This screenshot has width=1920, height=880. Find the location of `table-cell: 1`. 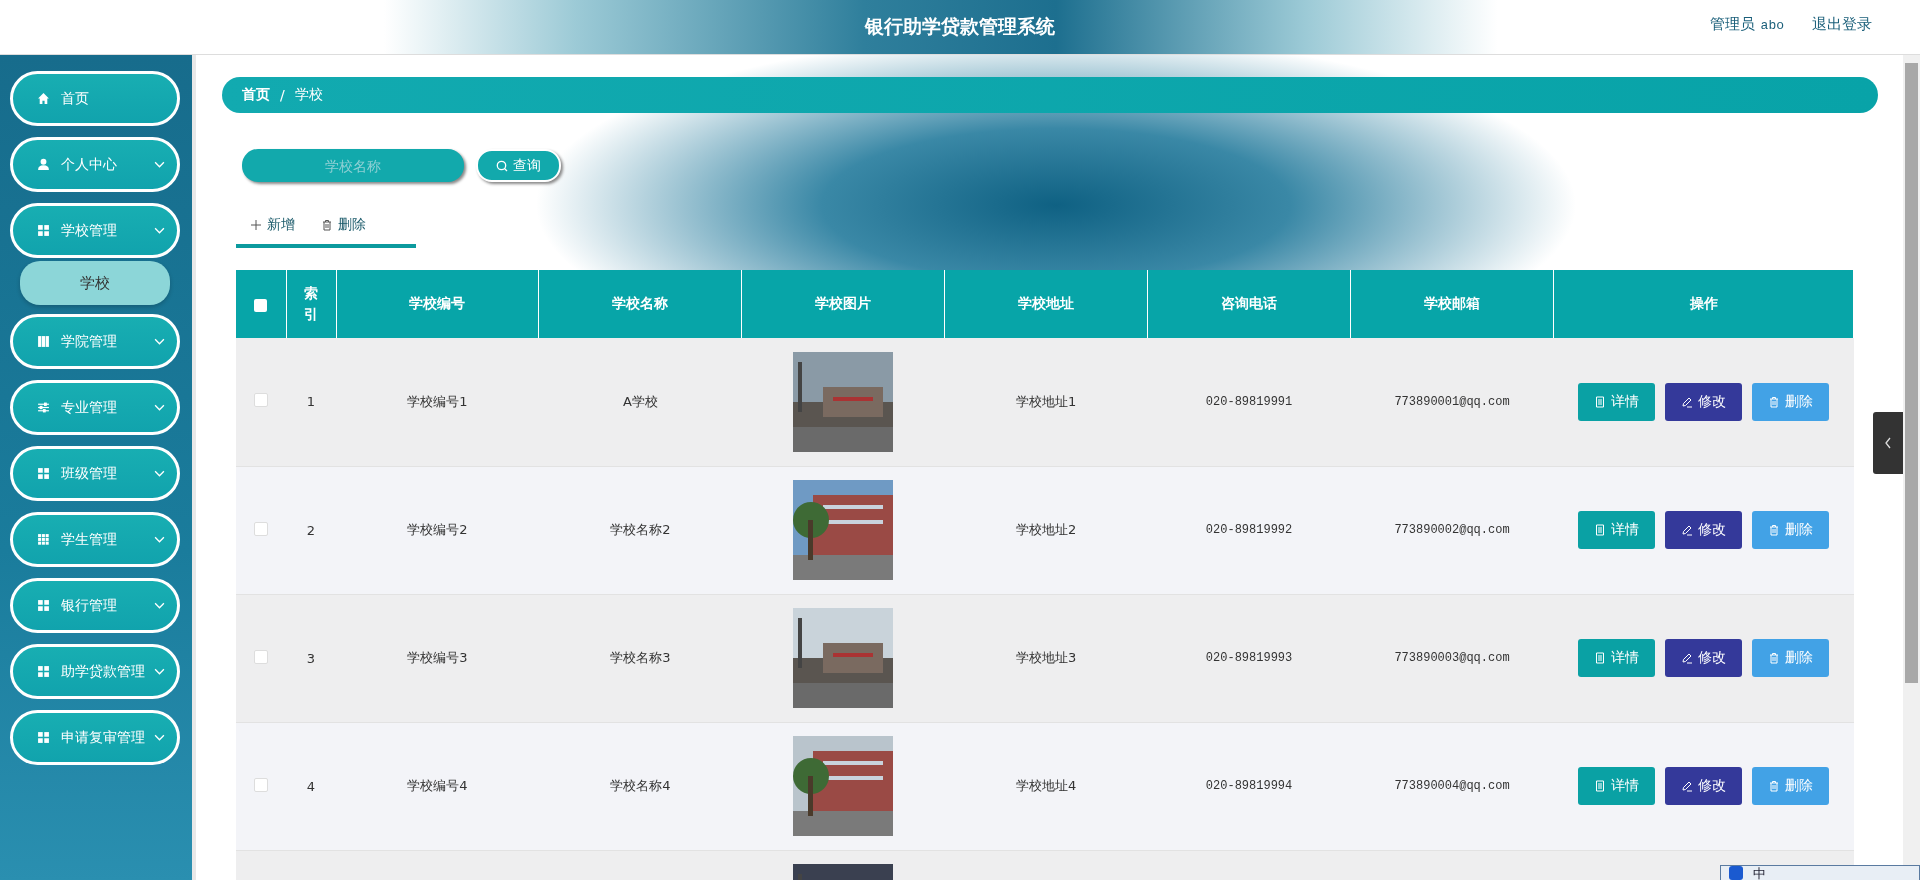

table-cell: 1 is located at coordinates (311, 402).